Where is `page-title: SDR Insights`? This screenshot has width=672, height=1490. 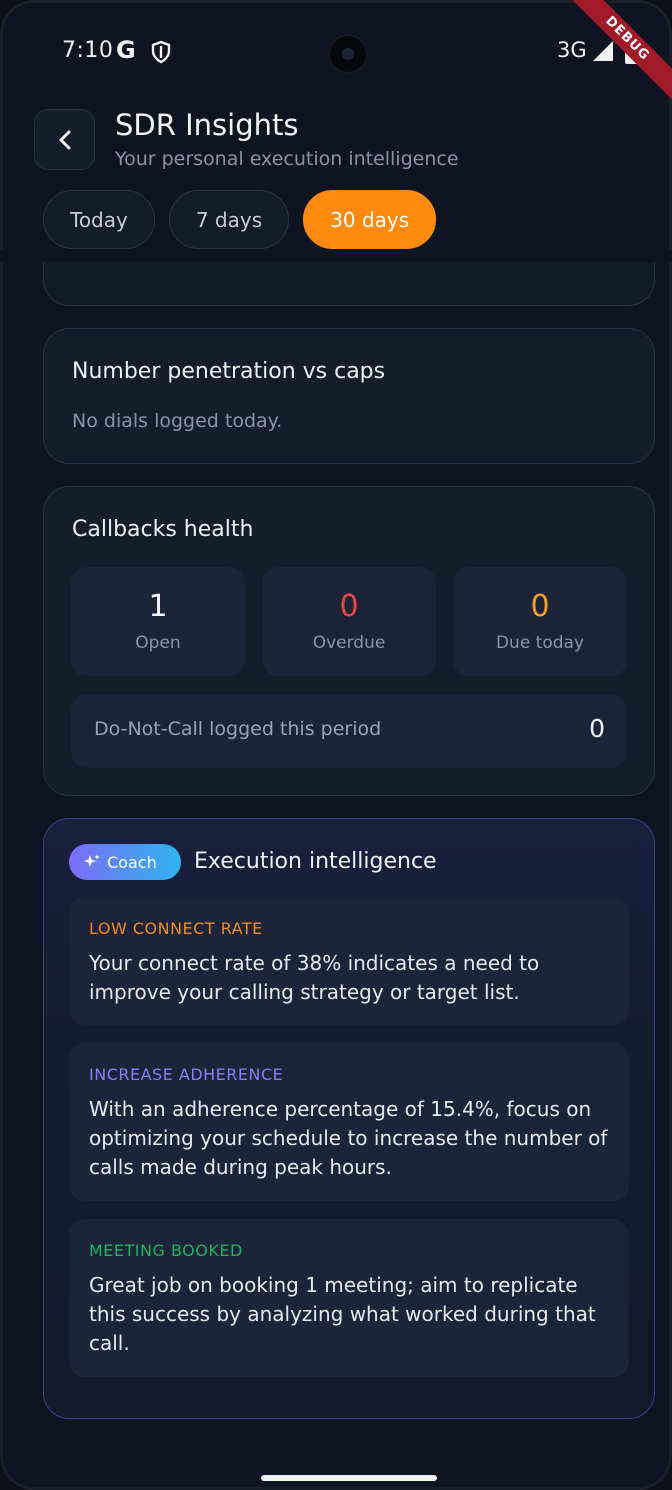 page-title: SDR Insights is located at coordinates (207, 125).